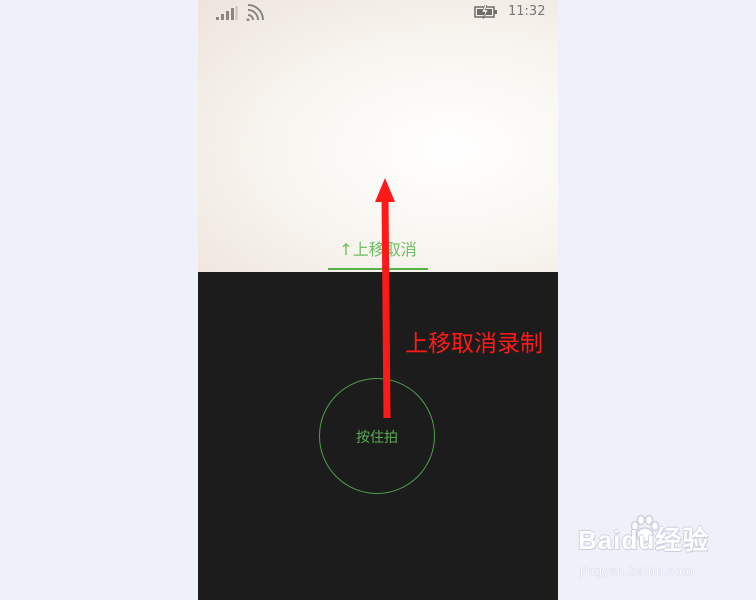 The height and width of the screenshot is (600, 756). I want to click on battery-charging-icon, so click(485, 12).